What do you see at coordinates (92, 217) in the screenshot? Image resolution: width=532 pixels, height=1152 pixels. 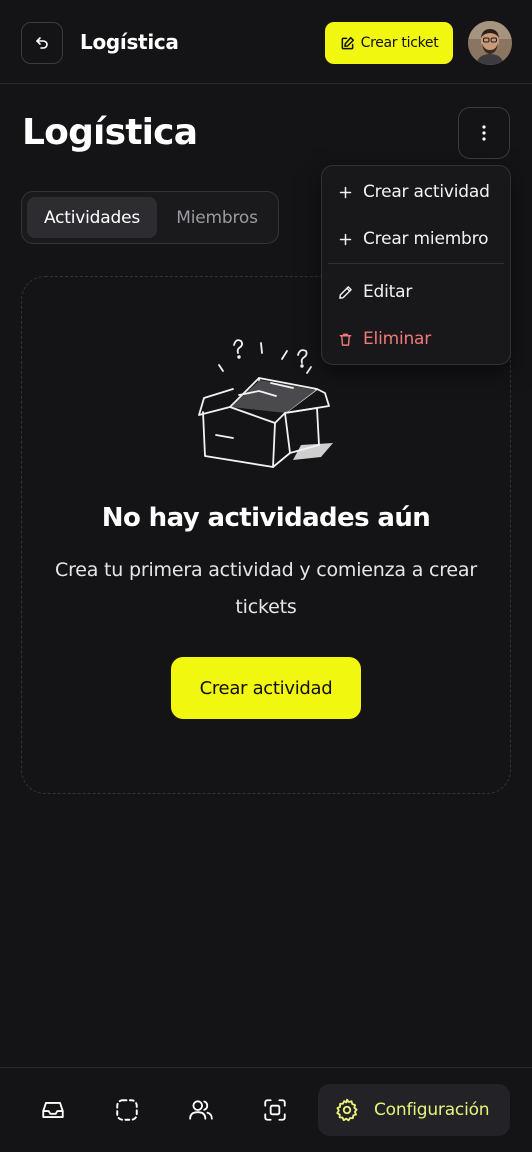 I see `tab-actividades: Actividades` at bounding box center [92, 217].